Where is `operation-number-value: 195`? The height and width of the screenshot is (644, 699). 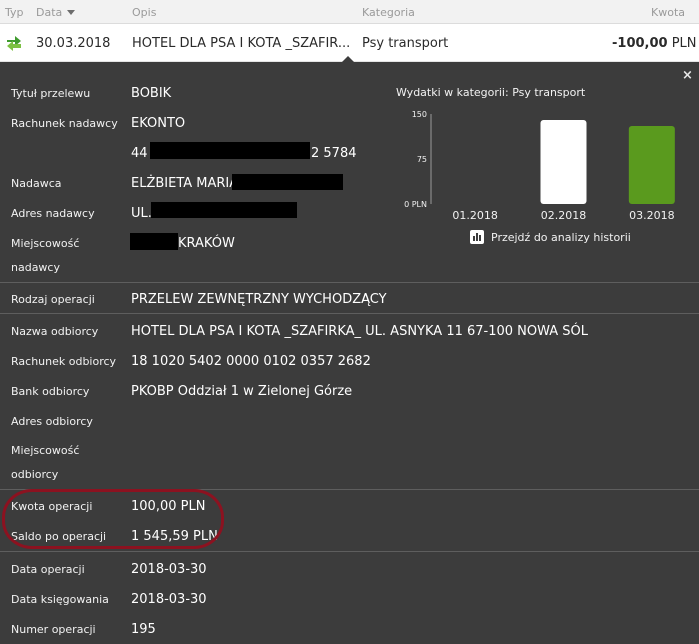
operation-number-value: 195 is located at coordinates (143, 629).